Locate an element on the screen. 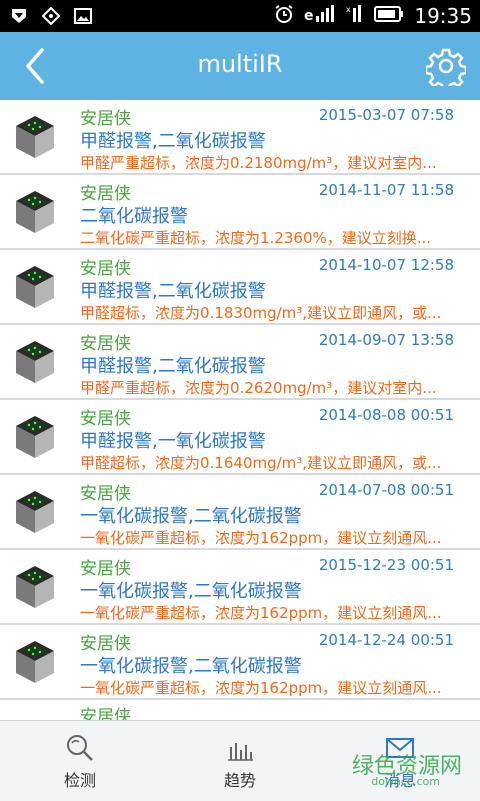  message-time: 2014-11-07 11:58 is located at coordinates (386, 190).